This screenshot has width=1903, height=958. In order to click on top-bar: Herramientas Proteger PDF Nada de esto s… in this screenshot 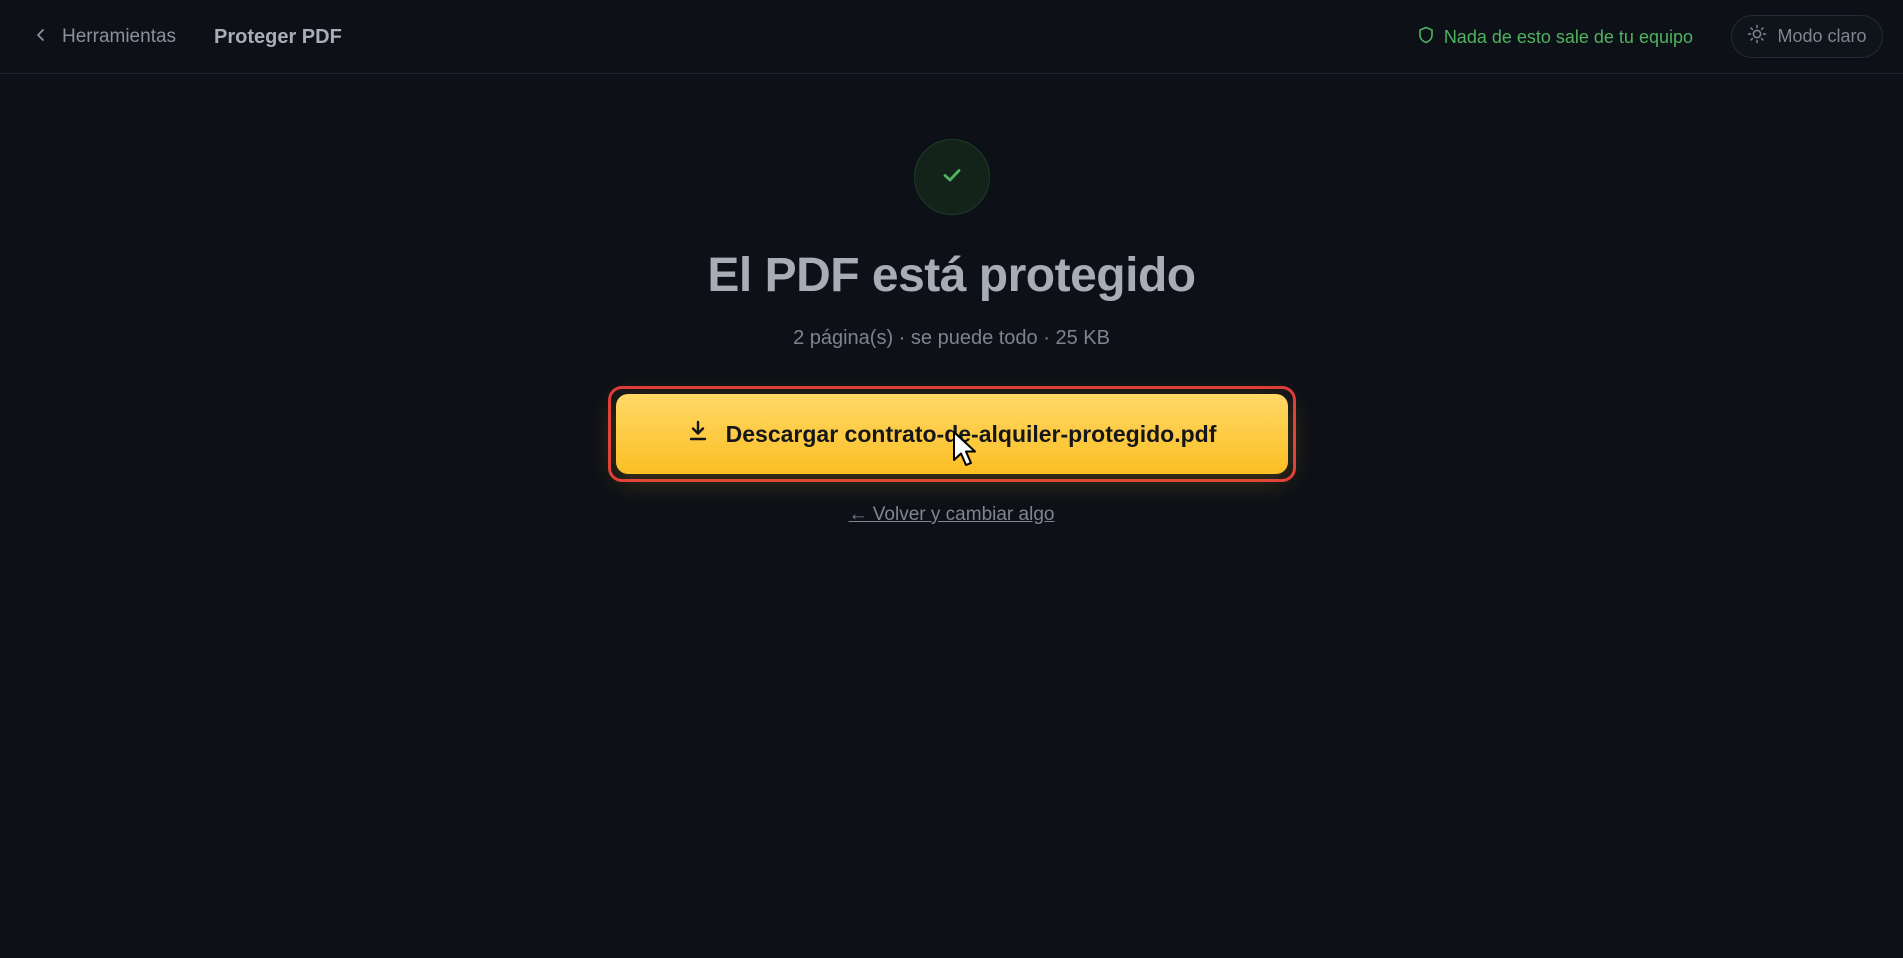, I will do `click(951, 37)`.